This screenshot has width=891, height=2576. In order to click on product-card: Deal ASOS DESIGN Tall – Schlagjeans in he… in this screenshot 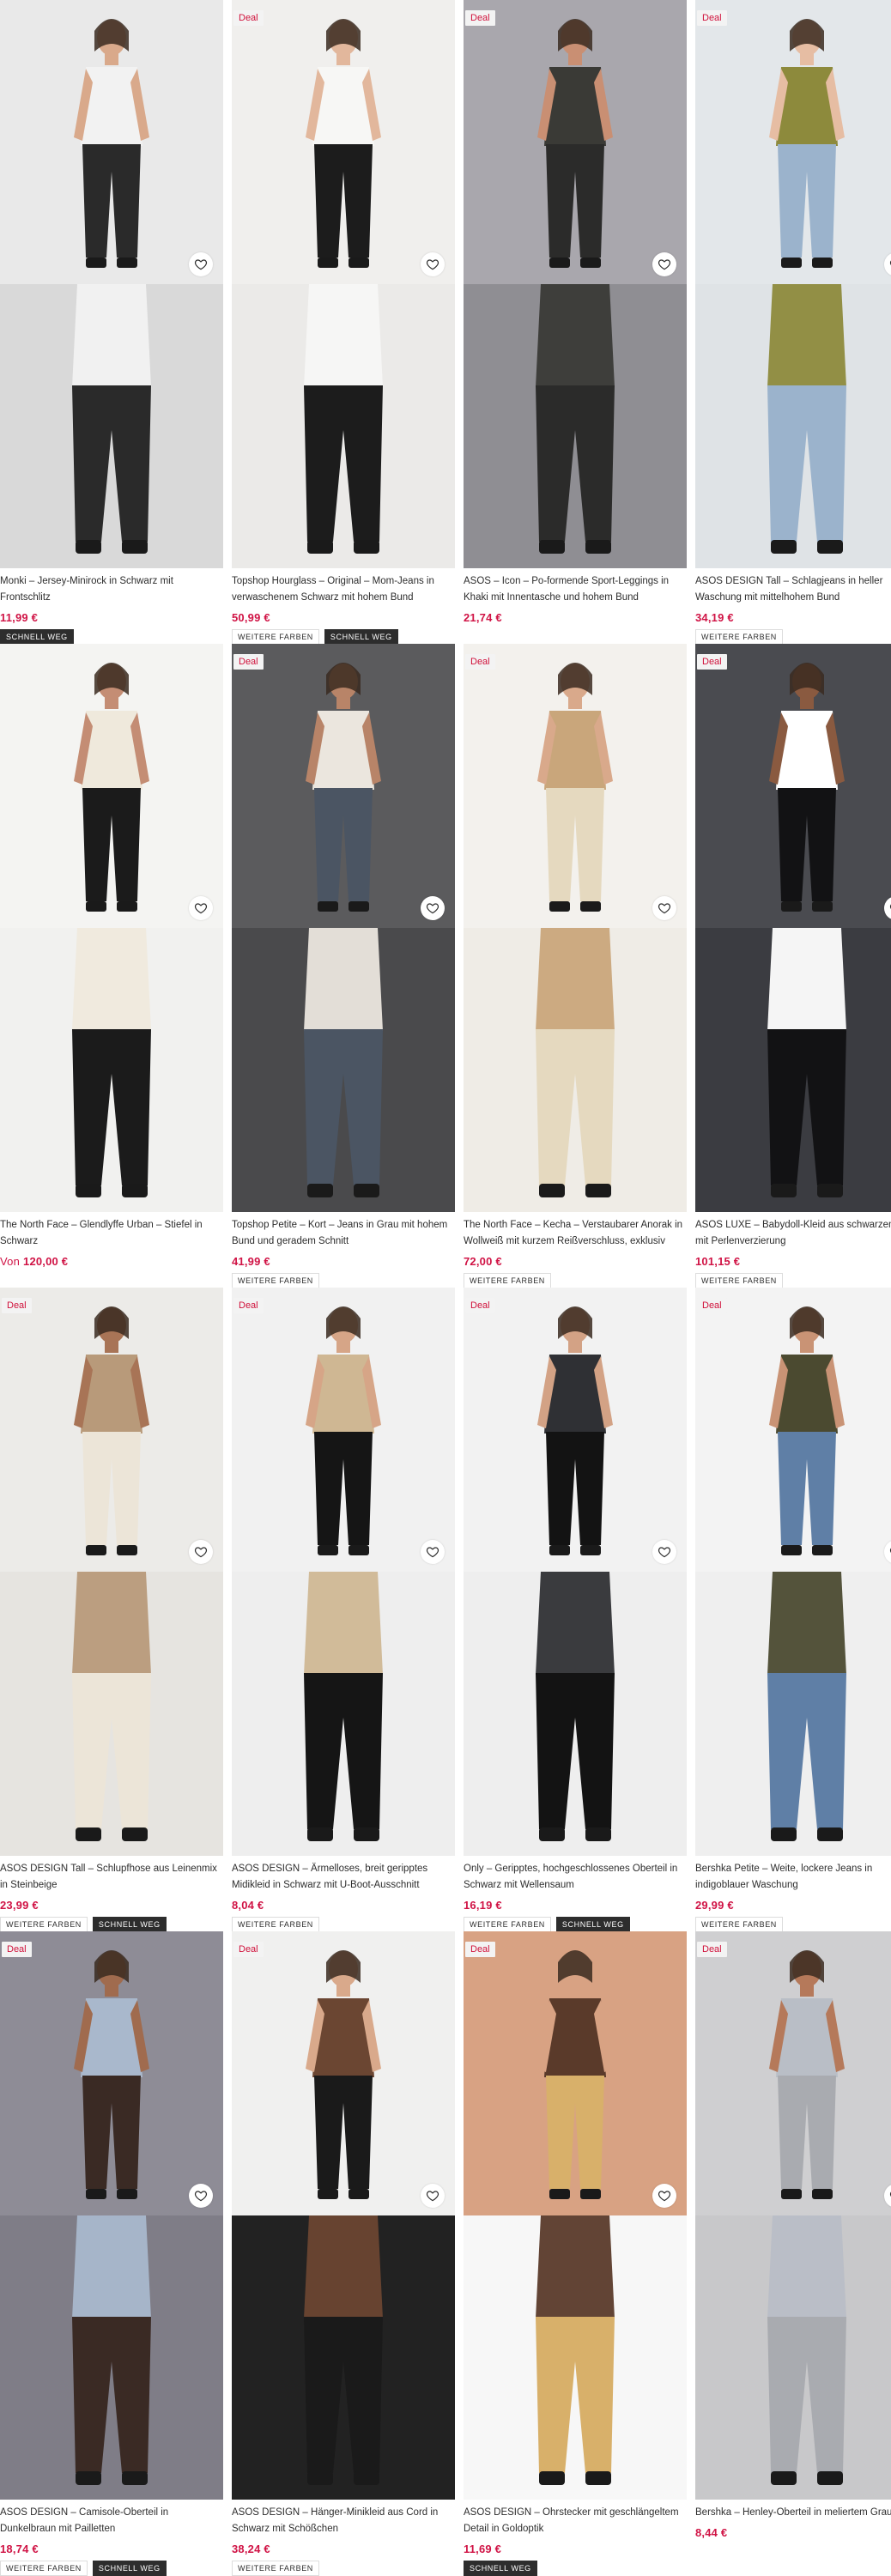, I will do `click(793, 322)`.